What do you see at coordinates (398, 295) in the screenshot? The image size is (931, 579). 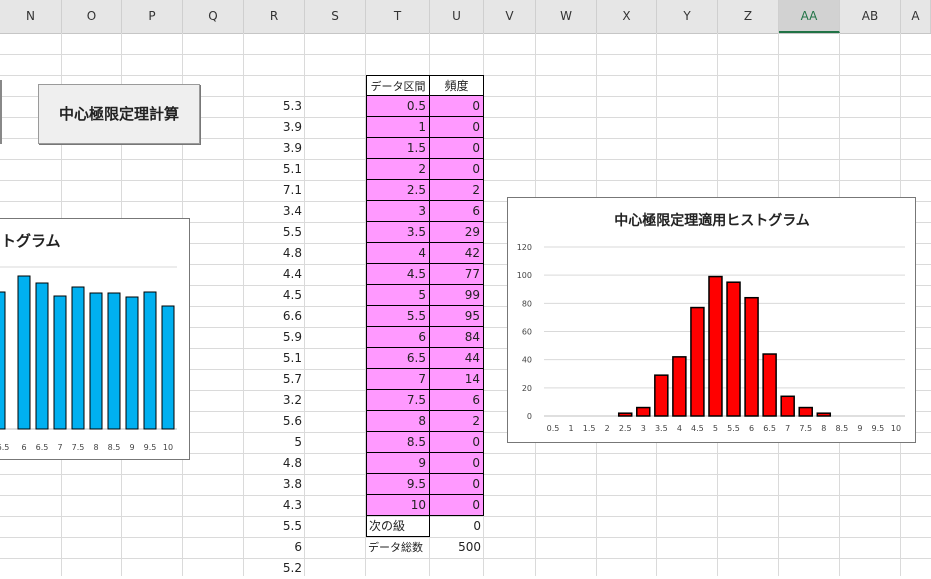 I see `interval-cell: 5` at bounding box center [398, 295].